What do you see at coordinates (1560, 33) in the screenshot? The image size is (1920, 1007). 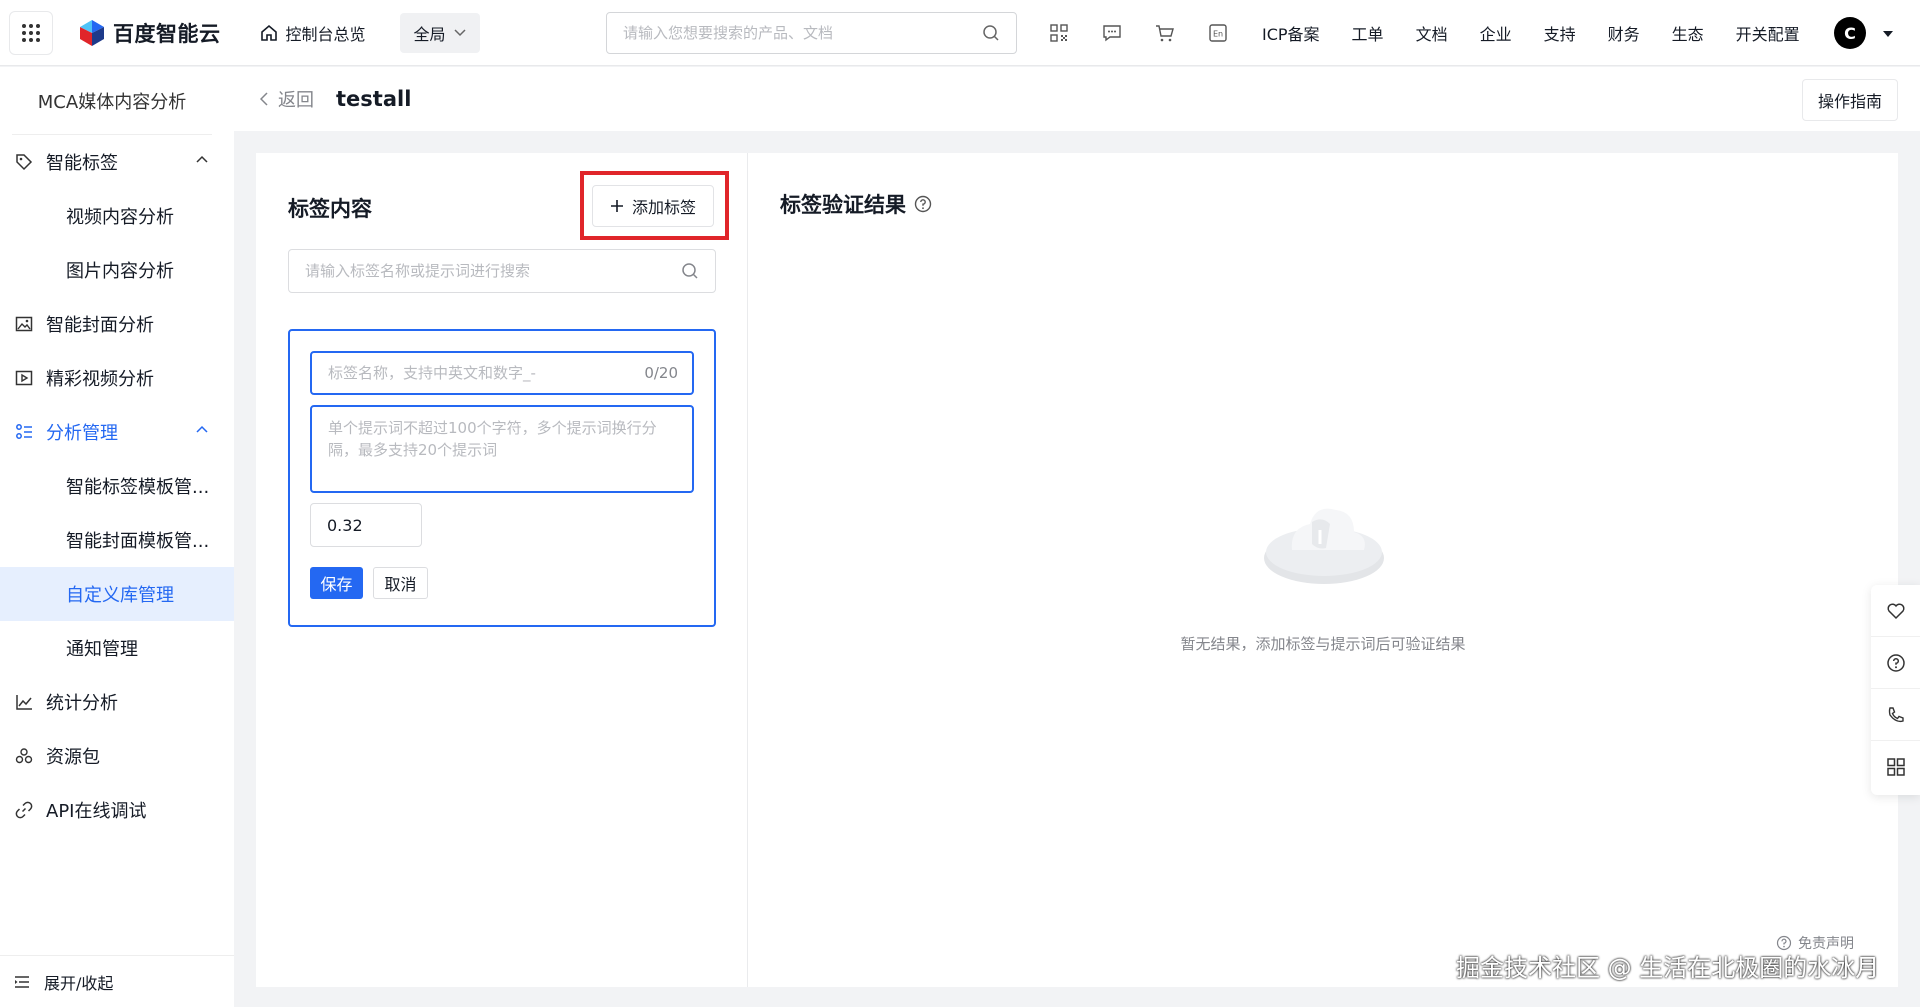 I see `nav-support: 支持` at bounding box center [1560, 33].